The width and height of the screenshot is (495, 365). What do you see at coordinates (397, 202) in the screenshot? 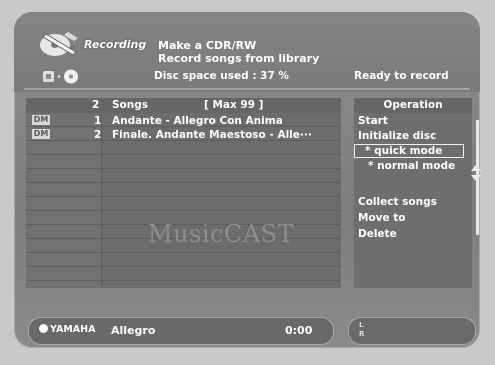
I see `menu-item-collect-songs: Collect songs` at bounding box center [397, 202].